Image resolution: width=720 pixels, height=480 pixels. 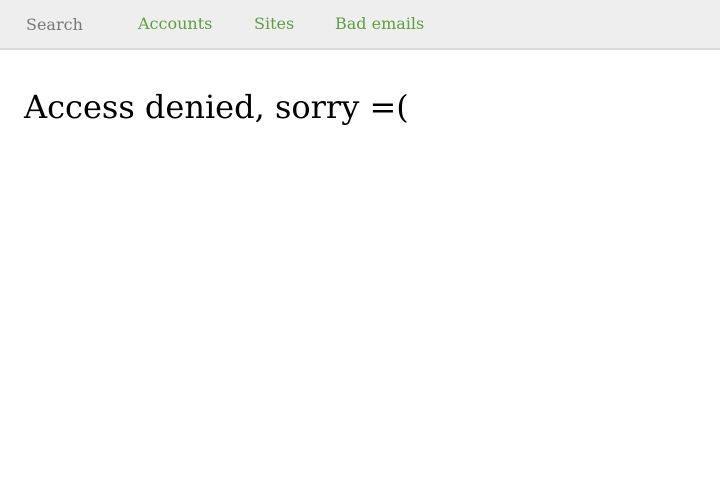 What do you see at coordinates (175, 24) in the screenshot?
I see `nav-link-accounts: Accounts` at bounding box center [175, 24].